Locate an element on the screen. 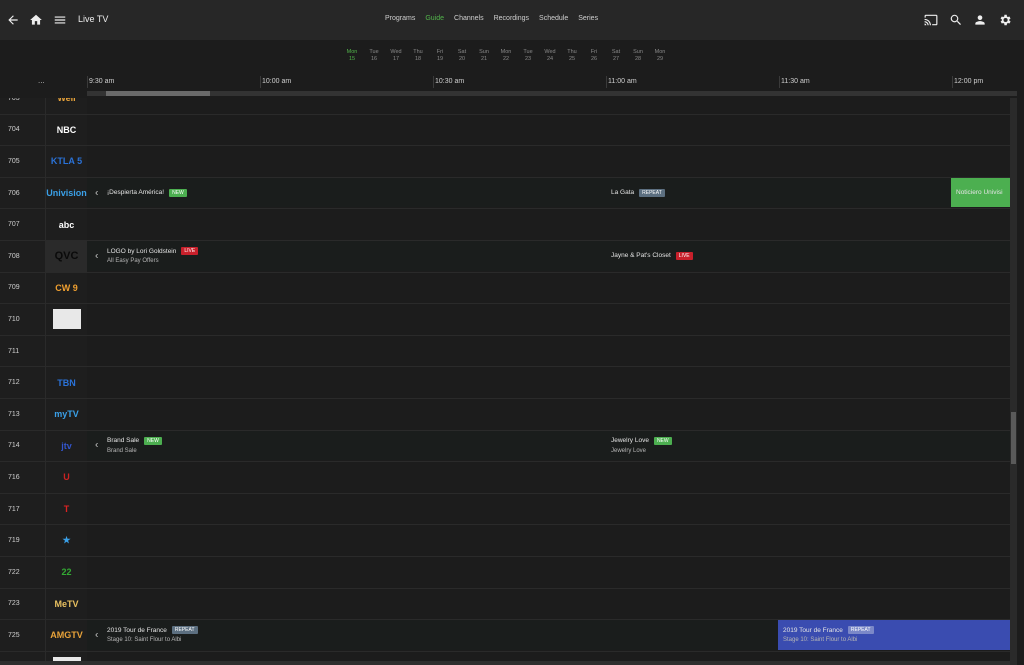 This screenshot has width=1024, height=665. date-11: Fri 26 is located at coordinates (594, 56).